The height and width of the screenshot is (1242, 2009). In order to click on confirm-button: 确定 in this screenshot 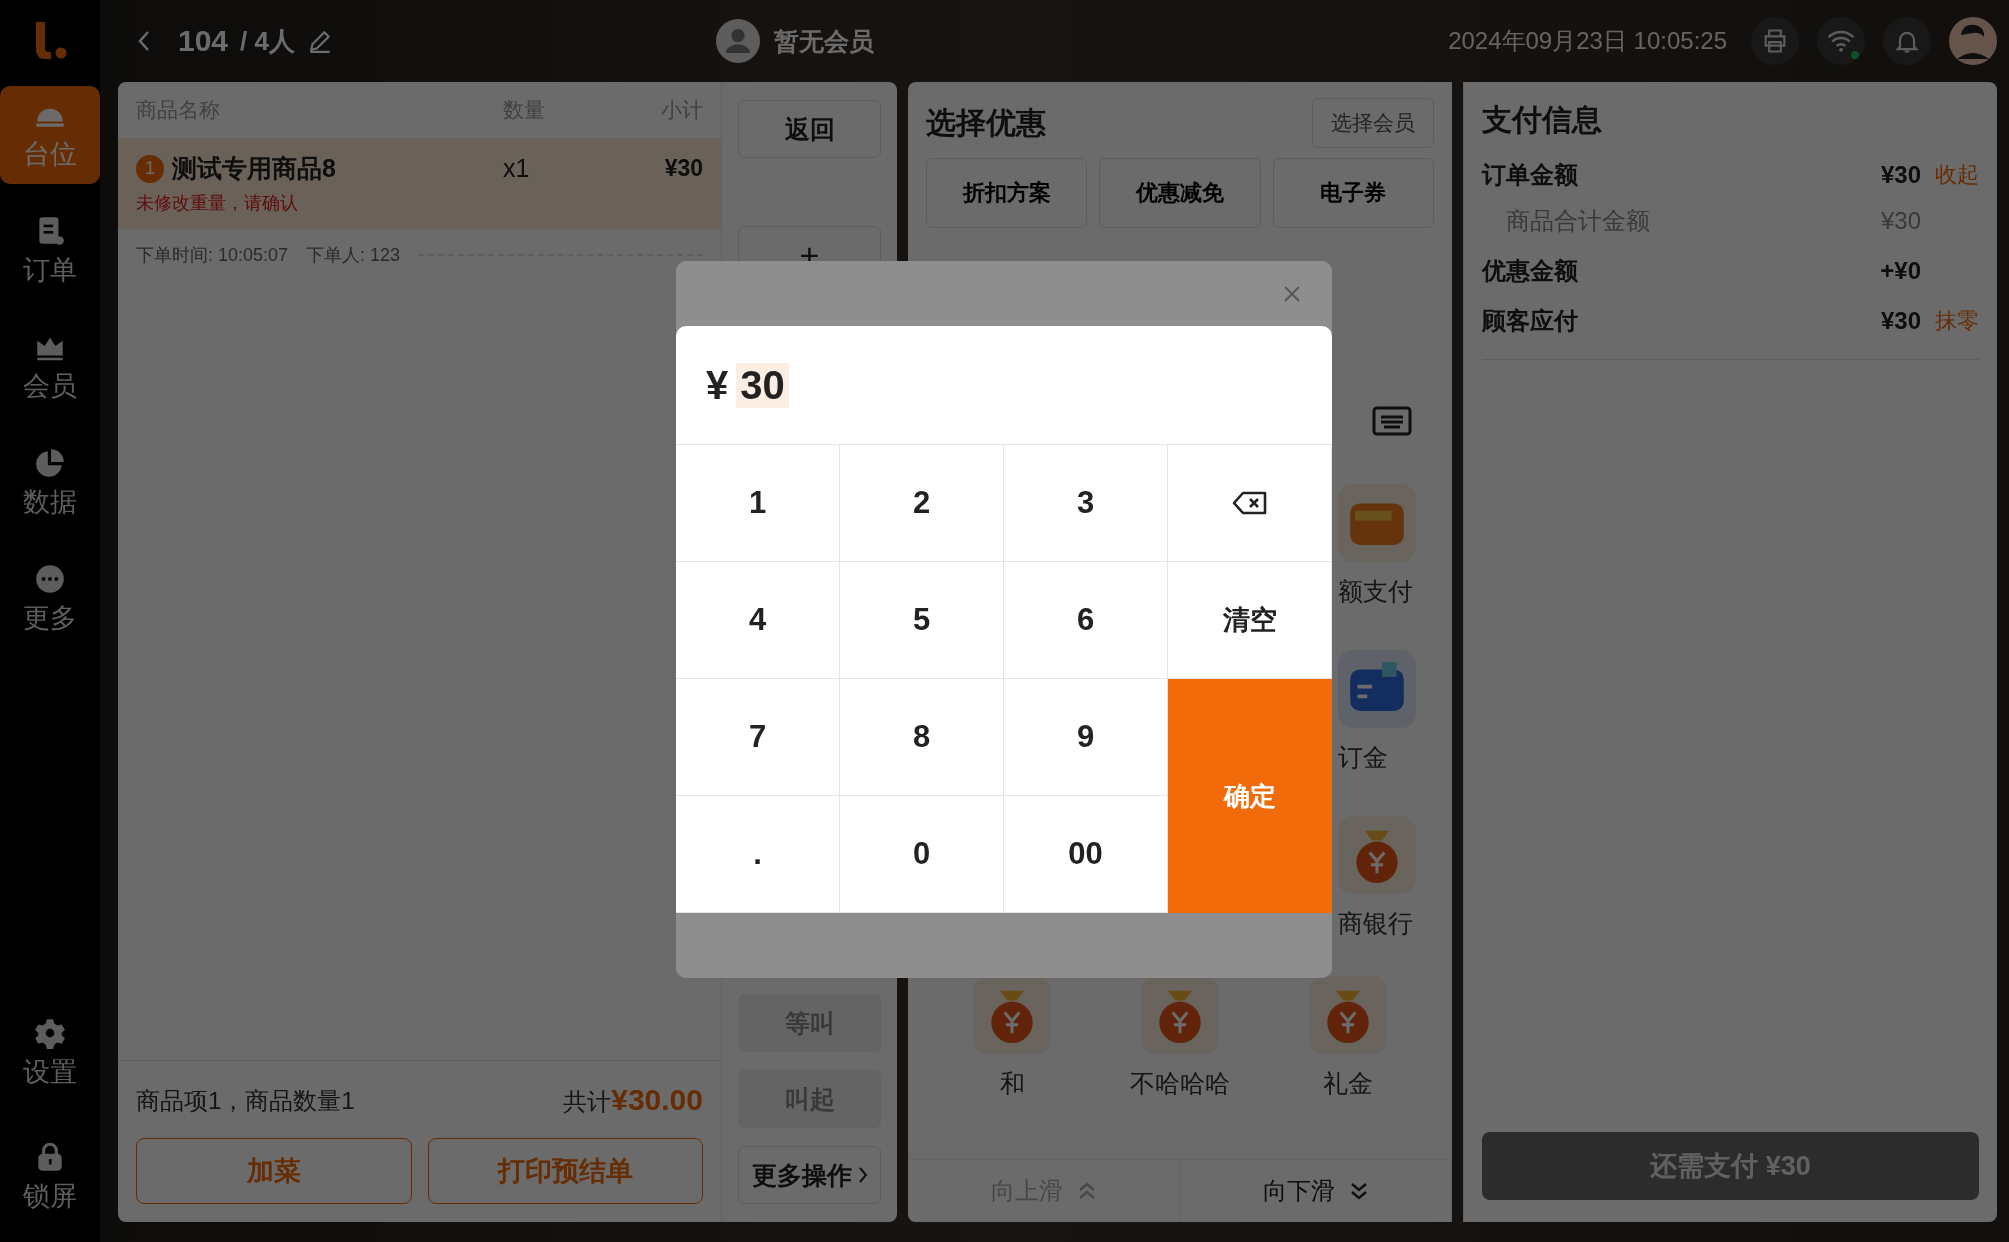, I will do `click(1250, 796)`.